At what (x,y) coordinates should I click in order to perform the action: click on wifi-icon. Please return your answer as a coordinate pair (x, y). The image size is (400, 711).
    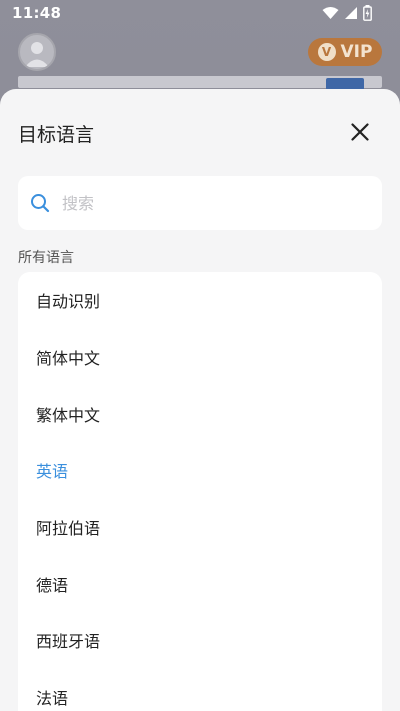
    Looking at the image, I should click on (330, 13).